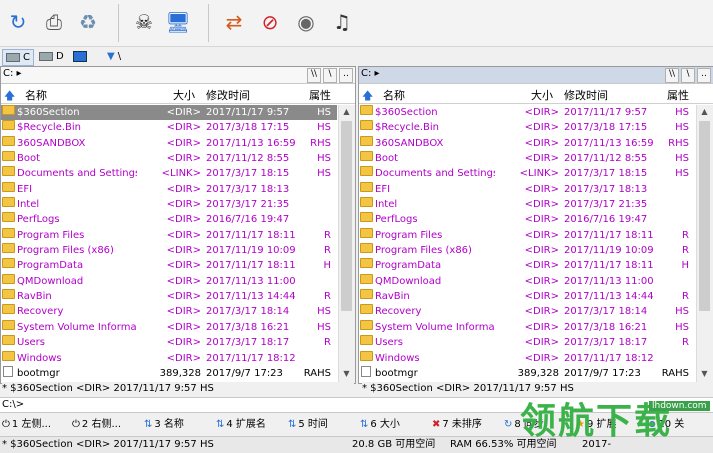  Describe the element at coordinates (248, 112) in the screenshot. I see `file-date: 2017/11/17 9:57` at that location.